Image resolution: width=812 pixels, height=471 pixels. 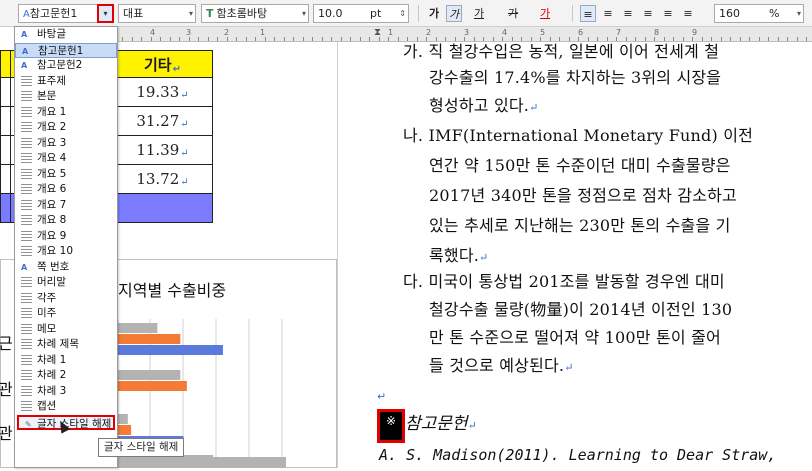 What do you see at coordinates (66, 159) in the screenshot?
I see `style-list-item: 개요 4` at bounding box center [66, 159].